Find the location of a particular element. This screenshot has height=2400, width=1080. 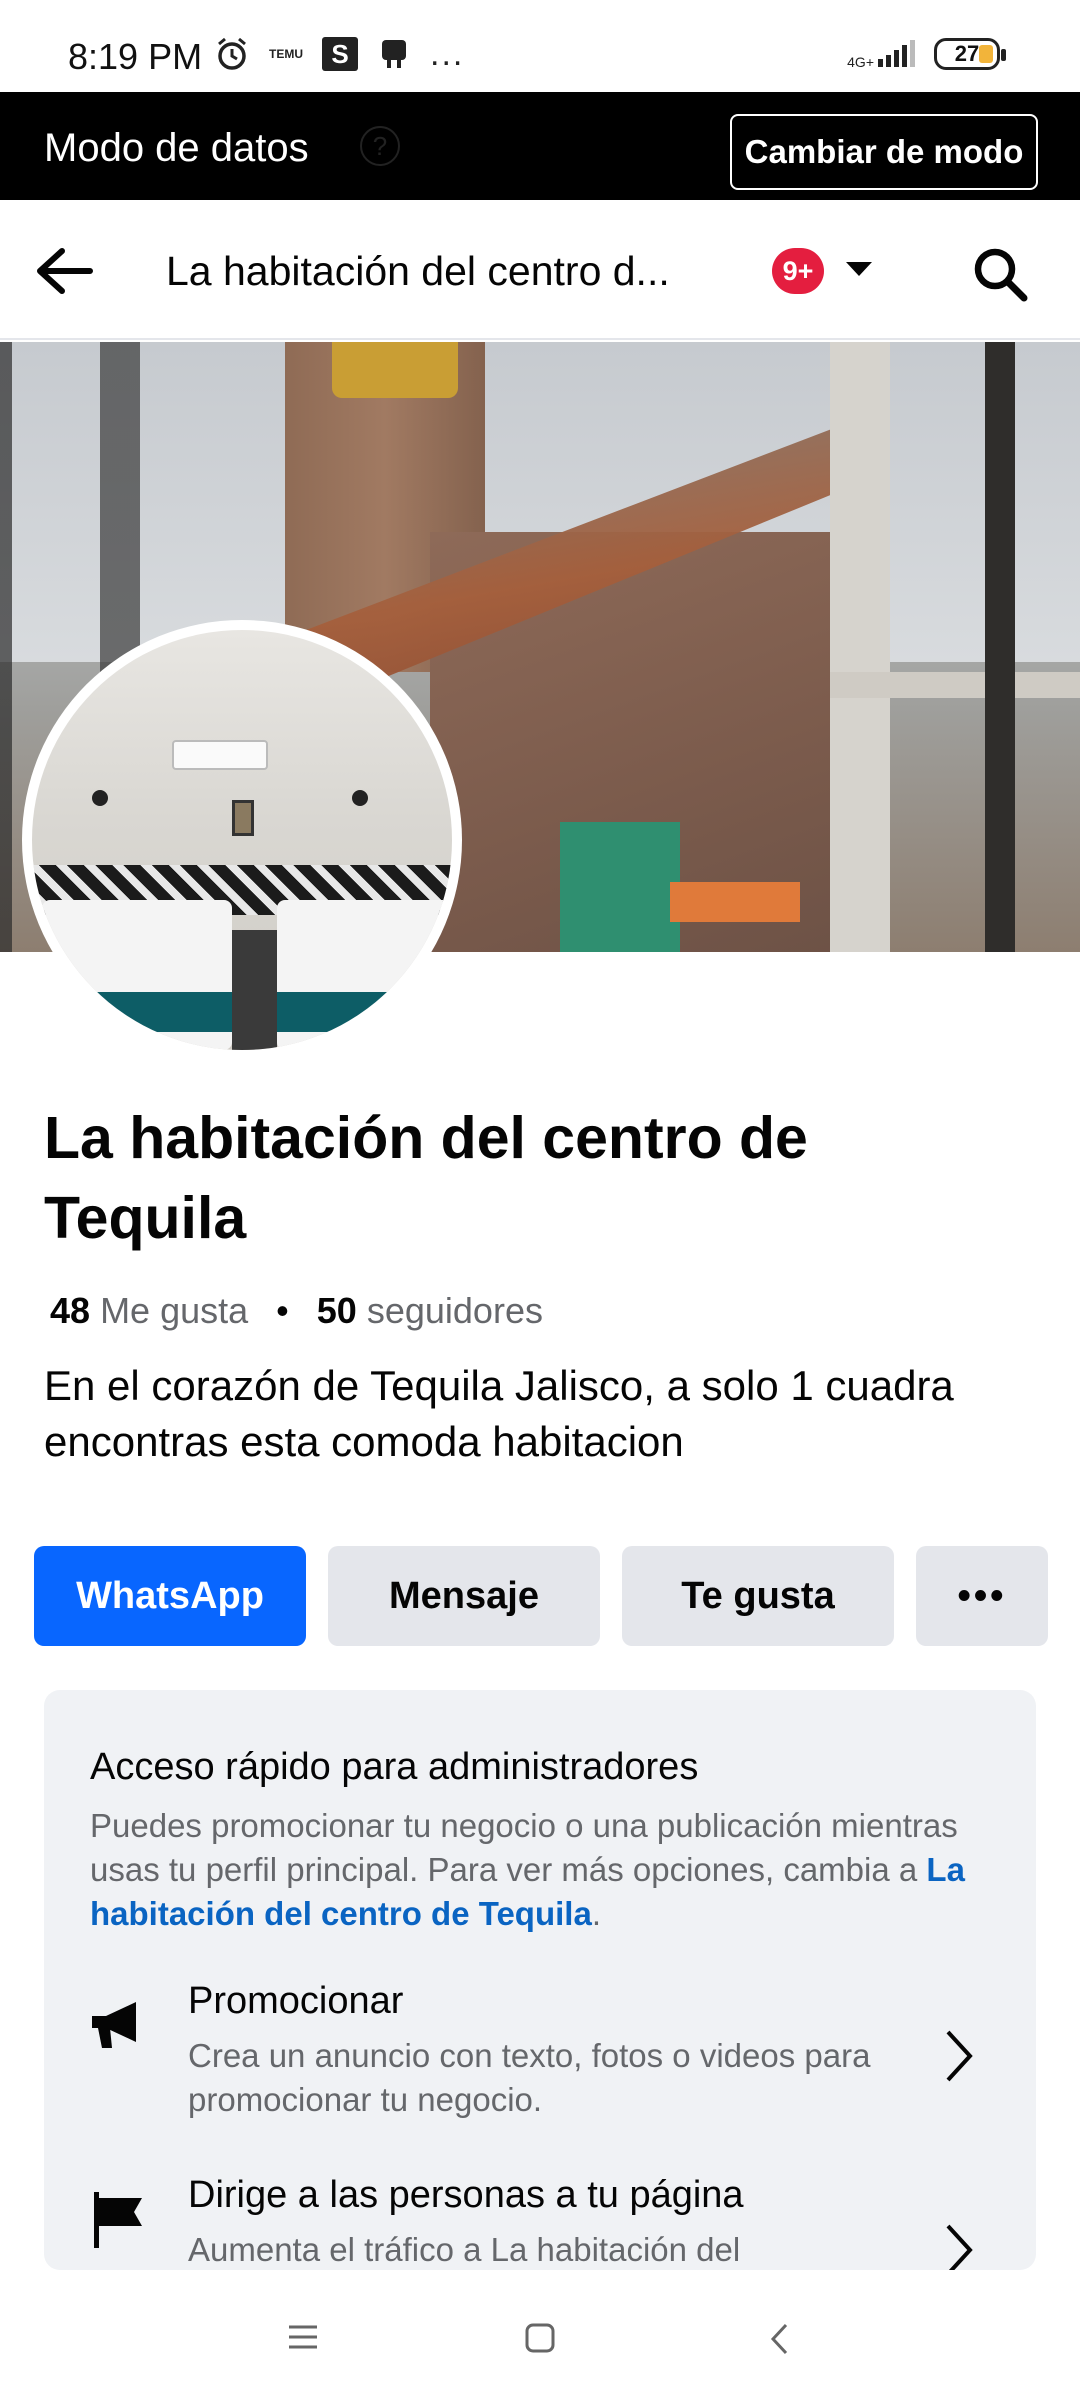

likes-label: Me gusta is located at coordinates (174, 1310).